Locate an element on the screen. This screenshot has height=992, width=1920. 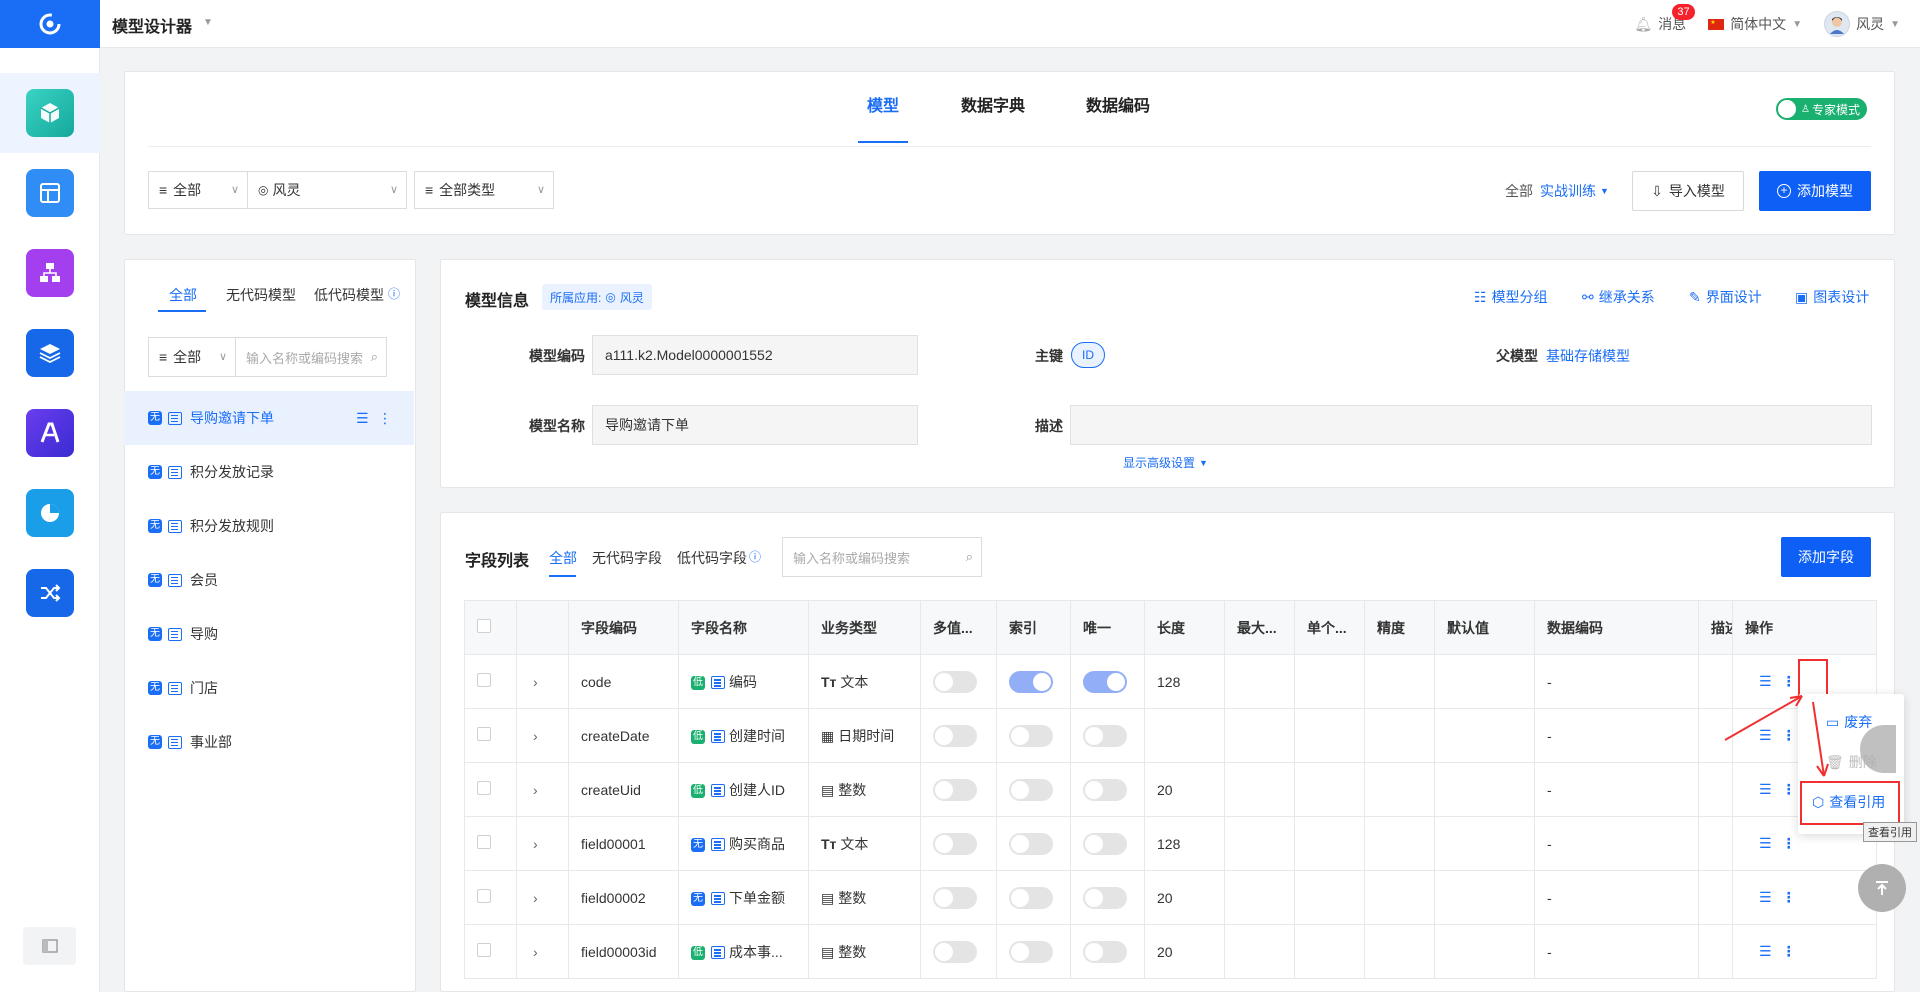
select-all-cell is located at coordinates (490, 627).